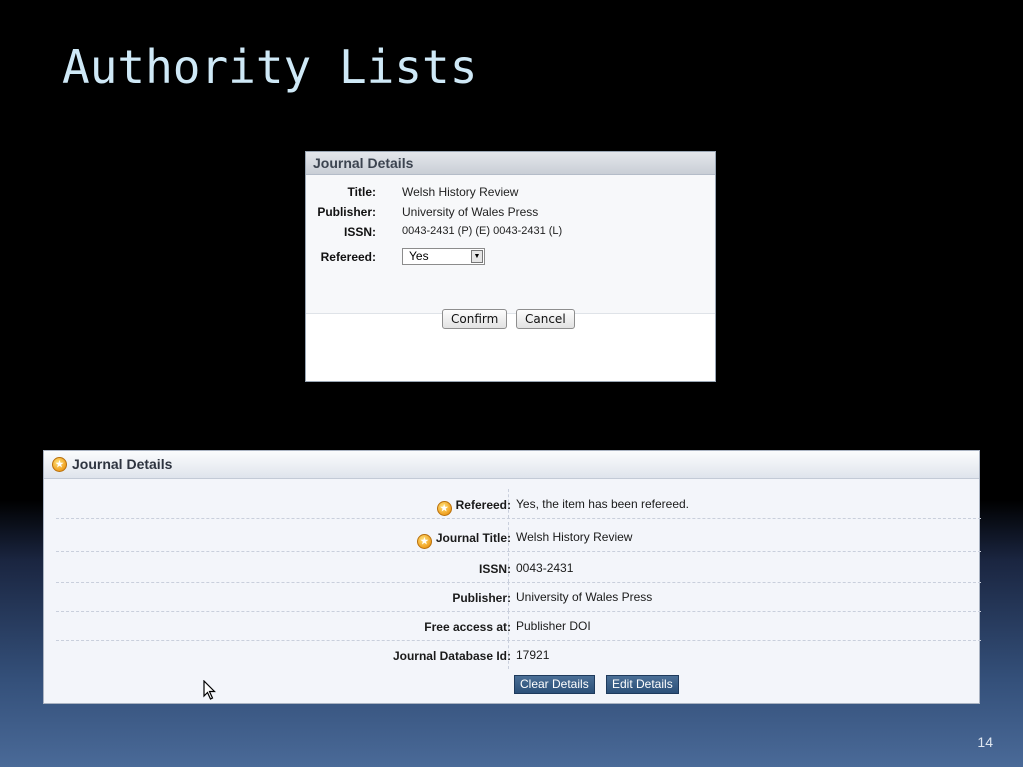  What do you see at coordinates (467, 627) in the screenshot?
I see `free-access-label: Free access at:` at bounding box center [467, 627].